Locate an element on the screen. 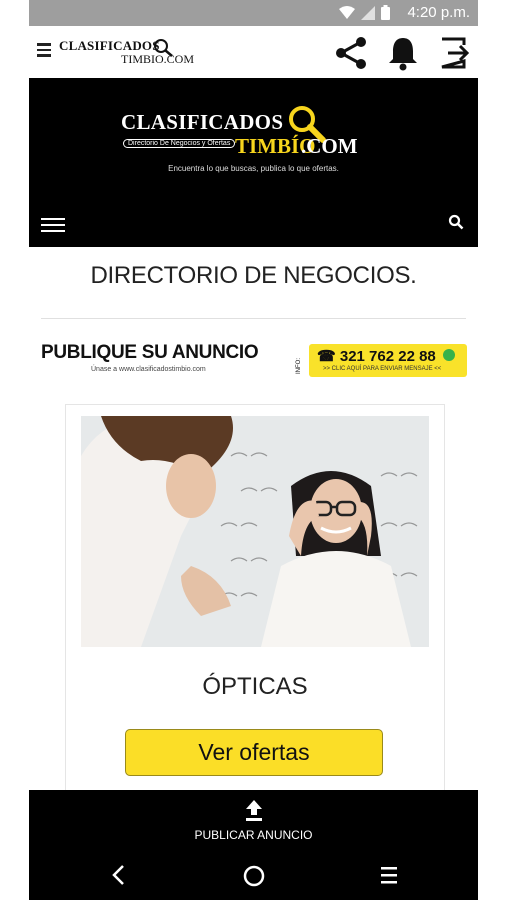  publish-ad-bar: PUBLICAR ANUNCIO is located at coordinates (253, 820).